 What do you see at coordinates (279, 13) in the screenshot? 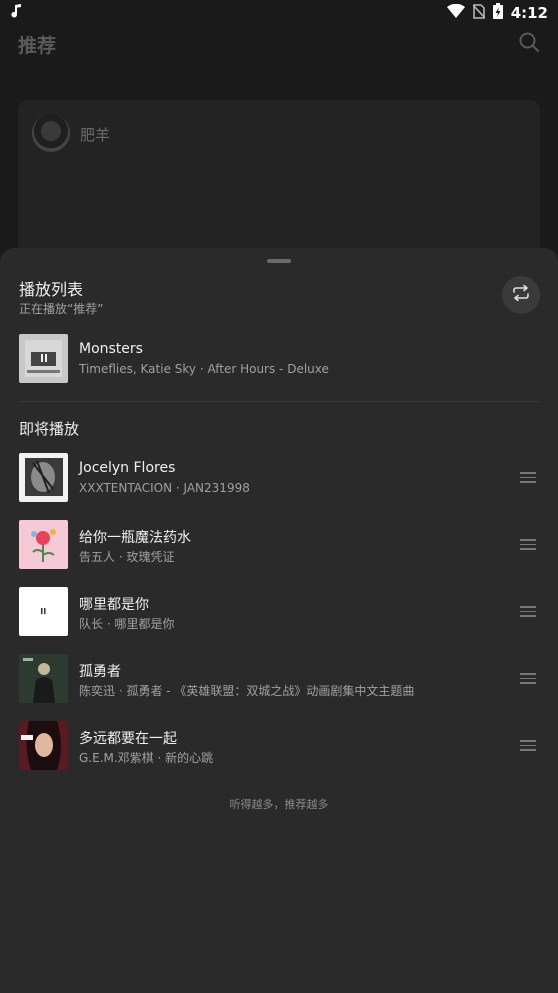
I see `status-bar: 4:12` at bounding box center [279, 13].